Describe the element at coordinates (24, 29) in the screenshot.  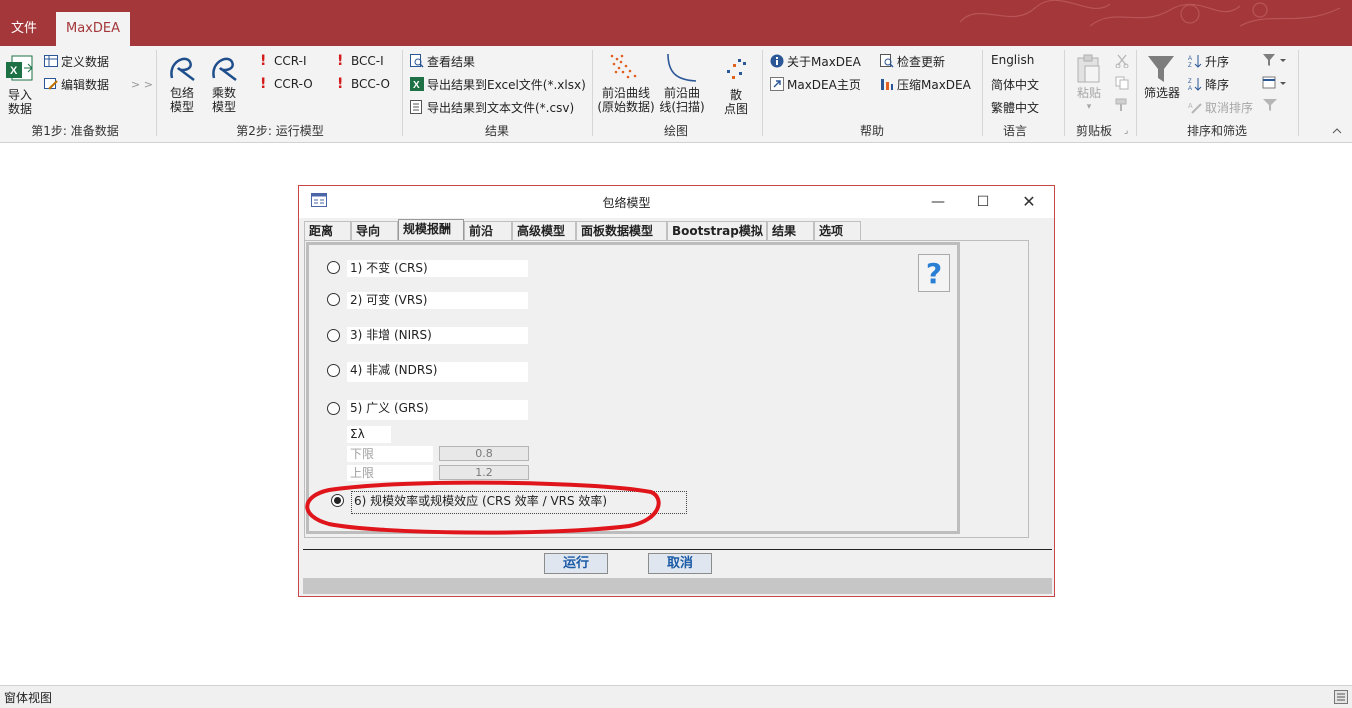
I see `tab-file: 文件` at that location.